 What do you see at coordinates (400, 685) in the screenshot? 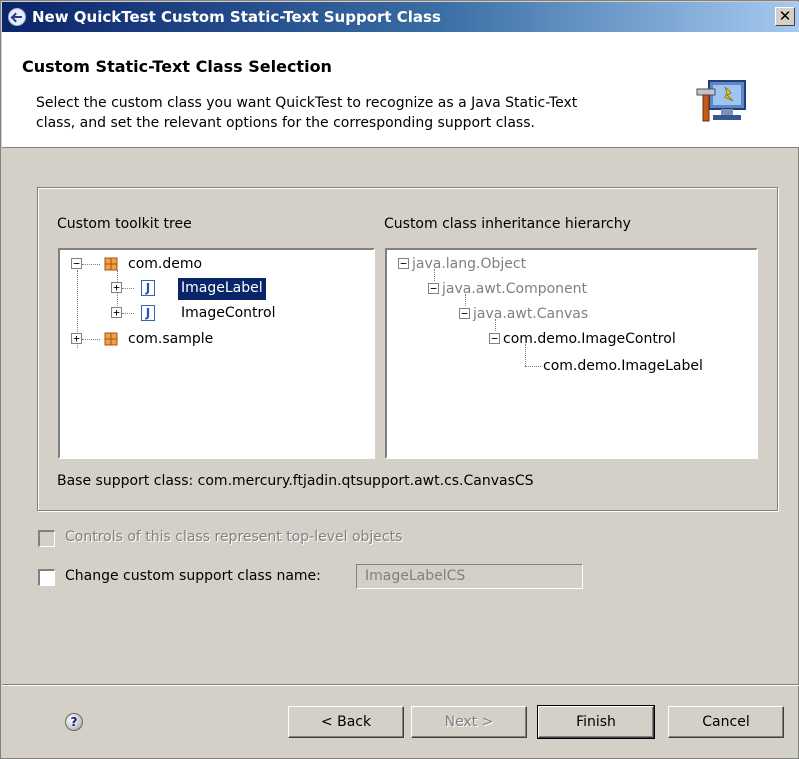
I see `button-bar-separator` at bounding box center [400, 685].